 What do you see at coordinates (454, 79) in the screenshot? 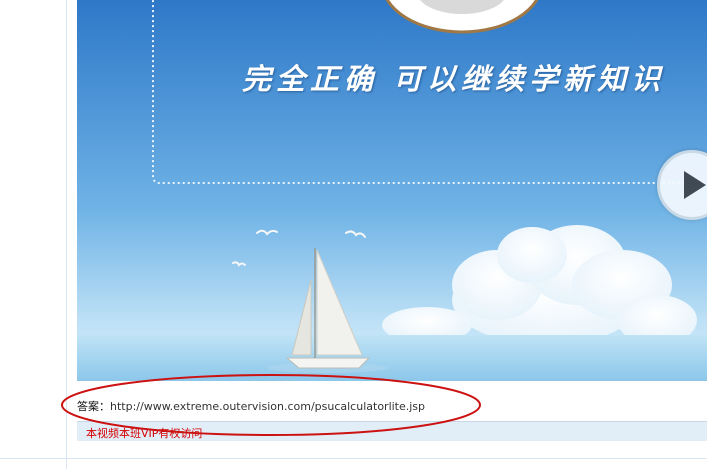
I see `banner-message: 完全正确 可以继续学新知识` at bounding box center [454, 79].